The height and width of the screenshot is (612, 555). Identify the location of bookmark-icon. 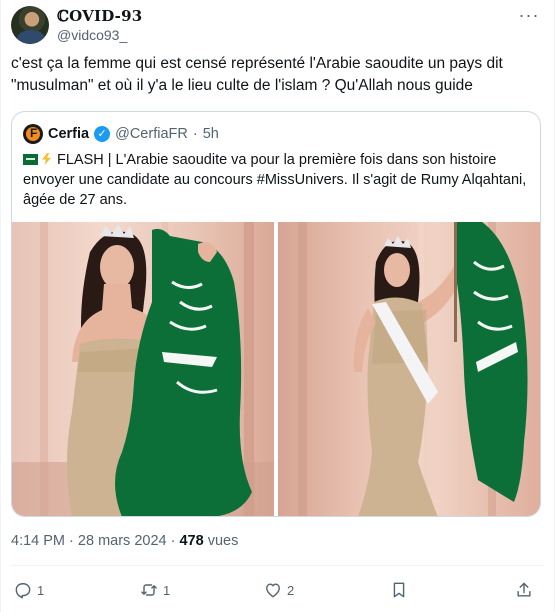
(399, 590).